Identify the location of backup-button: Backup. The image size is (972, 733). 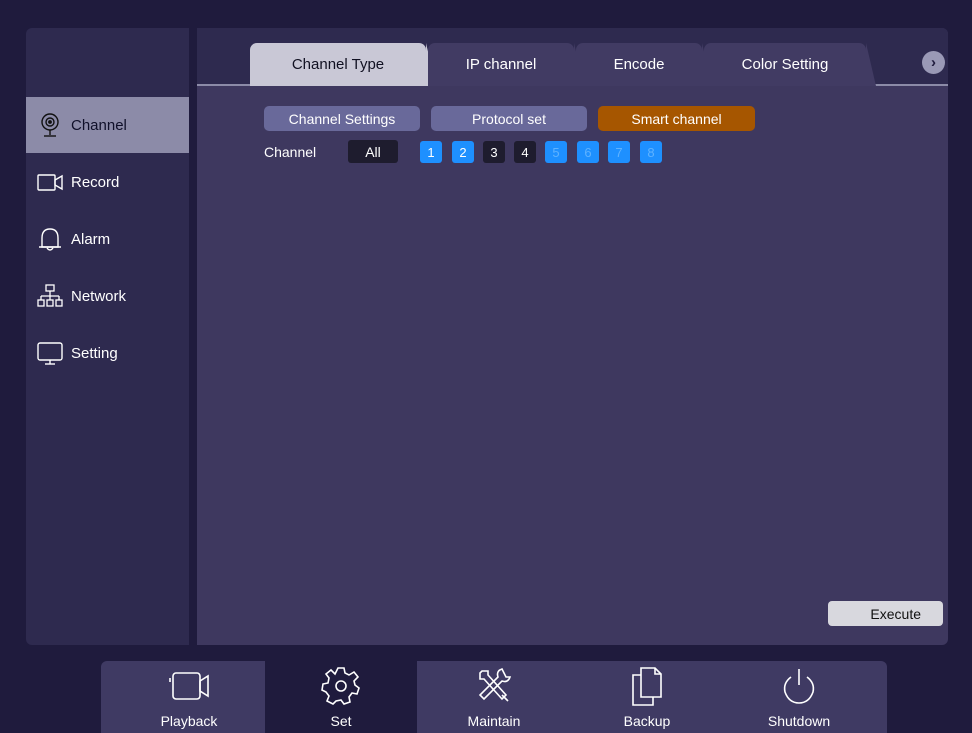
(647, 697).